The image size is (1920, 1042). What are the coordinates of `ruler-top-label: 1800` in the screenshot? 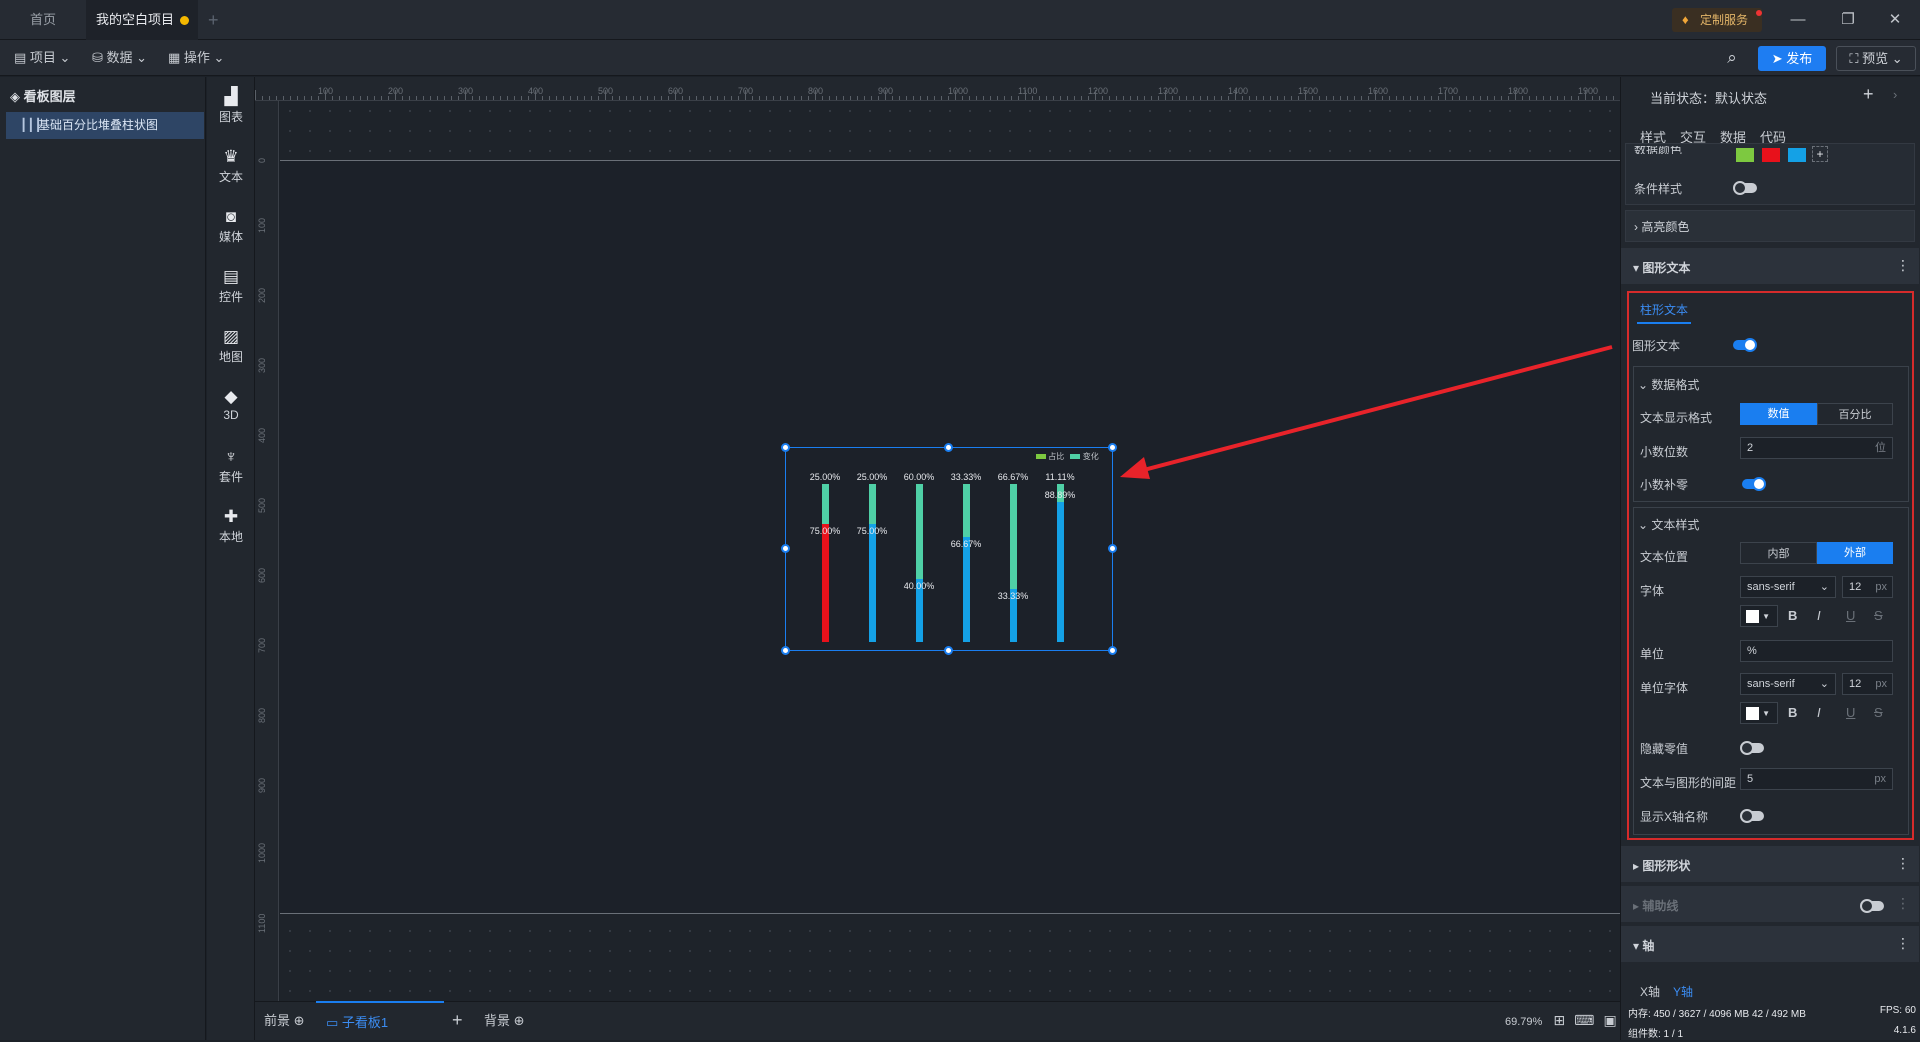 It's located at (1518, 91).